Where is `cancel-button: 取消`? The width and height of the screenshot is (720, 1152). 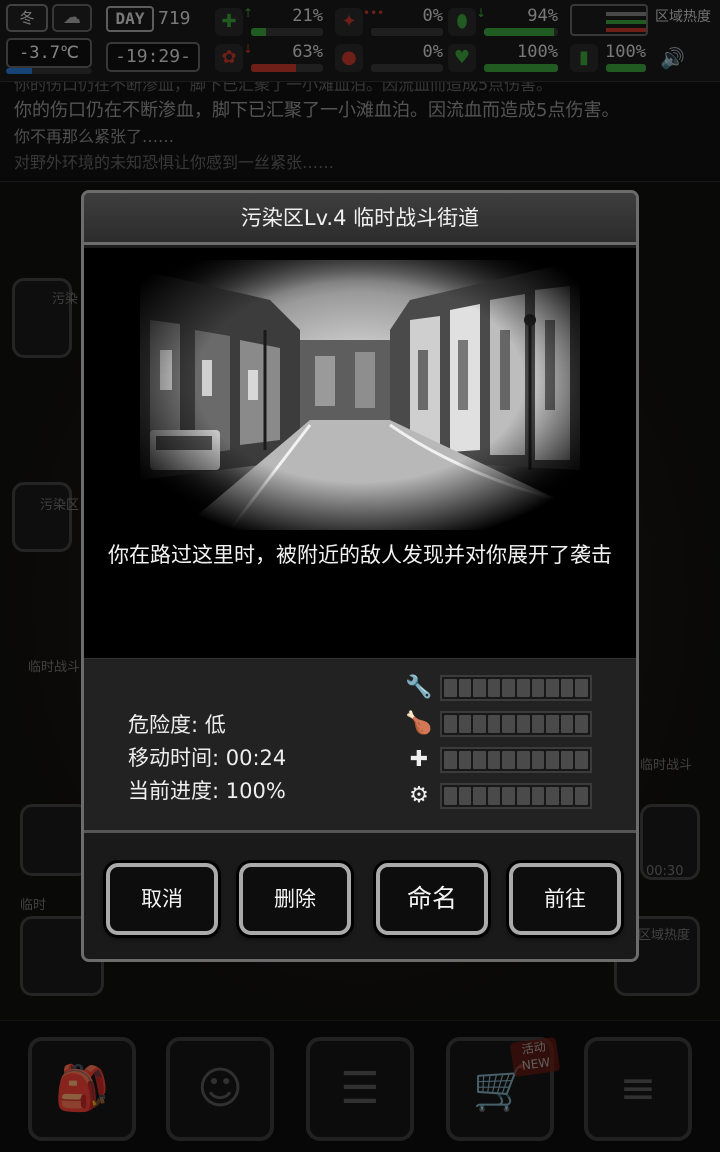
cancel-button: 取消 is located at coordinates (162, 899).